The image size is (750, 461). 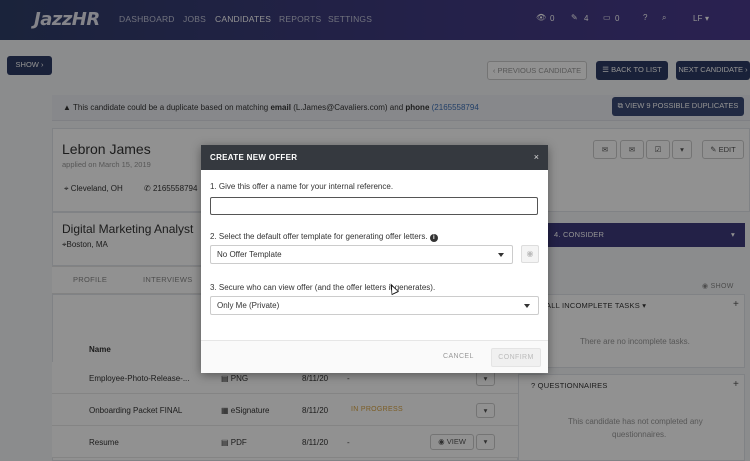 I want to click on close-icon: ×, so click(x=536, y=157).